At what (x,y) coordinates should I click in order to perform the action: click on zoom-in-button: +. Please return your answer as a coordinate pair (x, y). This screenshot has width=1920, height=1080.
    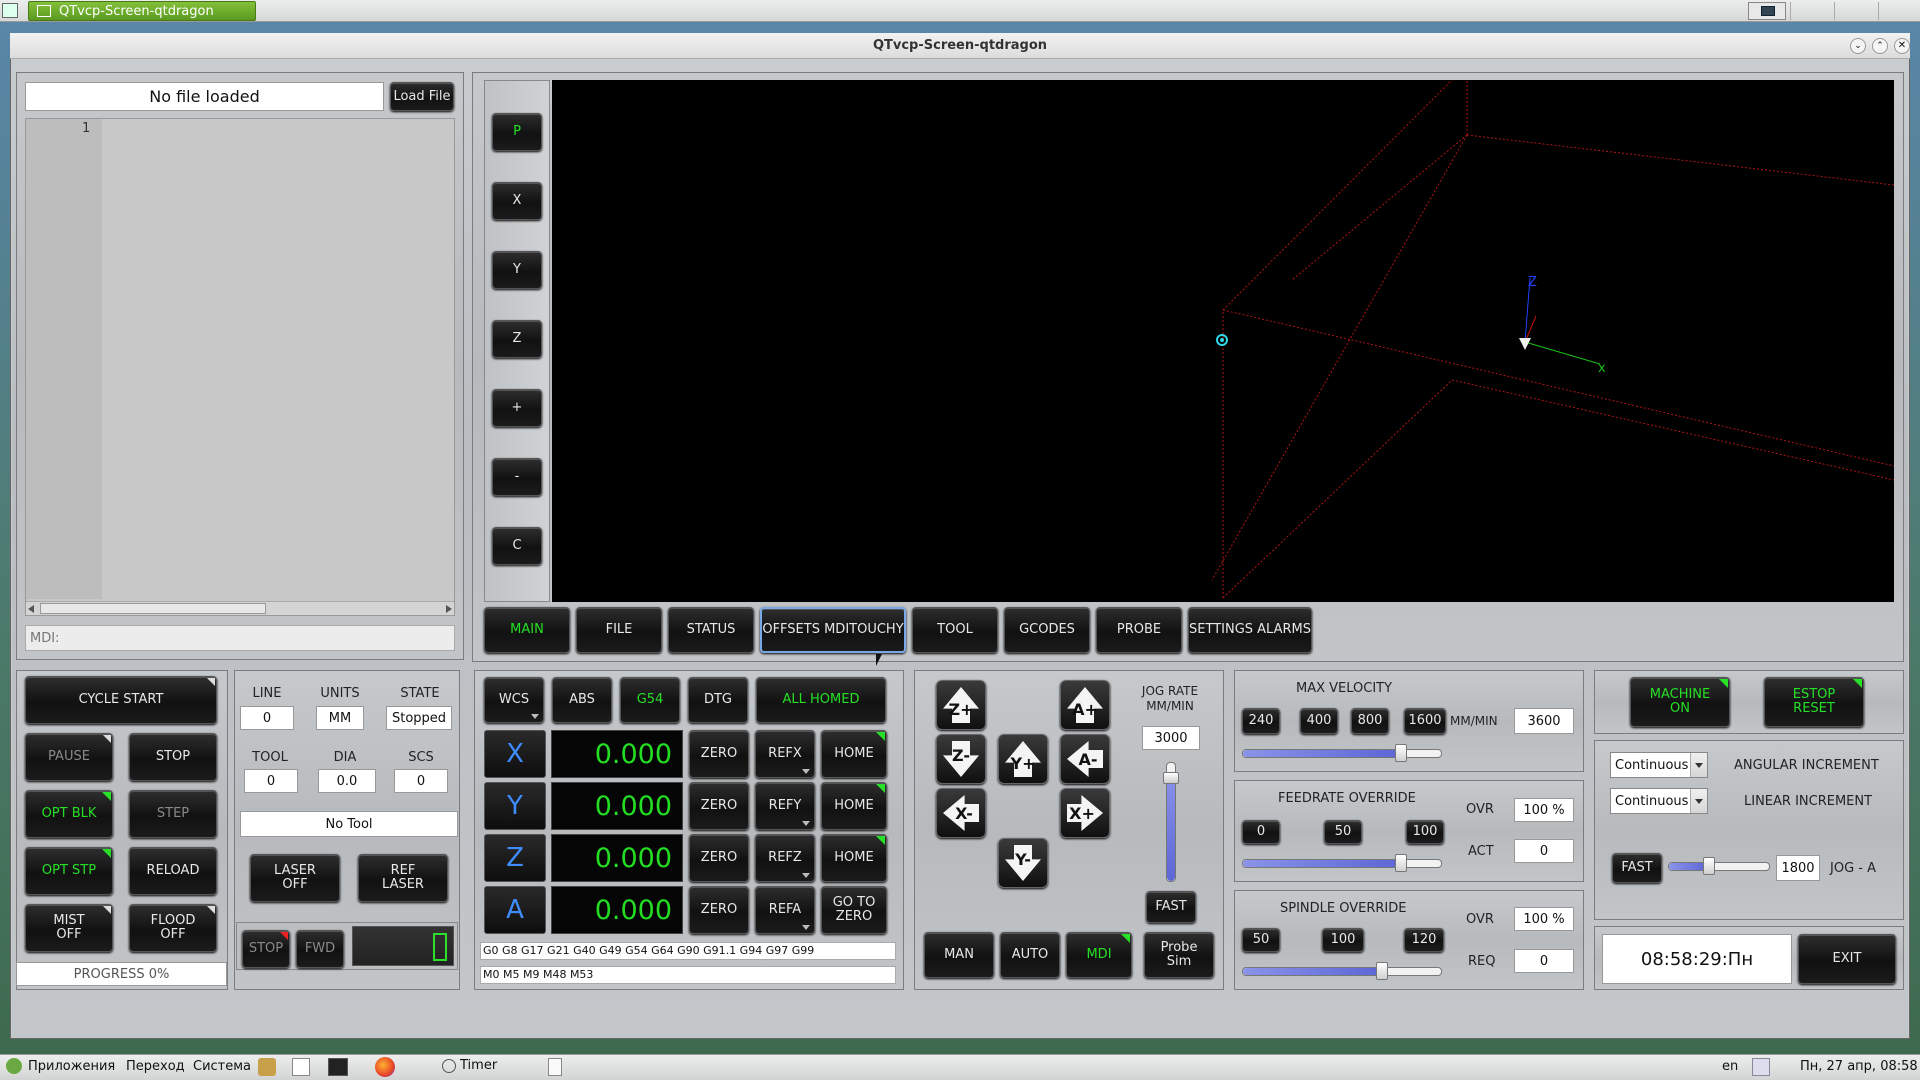
    Looking at the image, I should click on (517, 408).